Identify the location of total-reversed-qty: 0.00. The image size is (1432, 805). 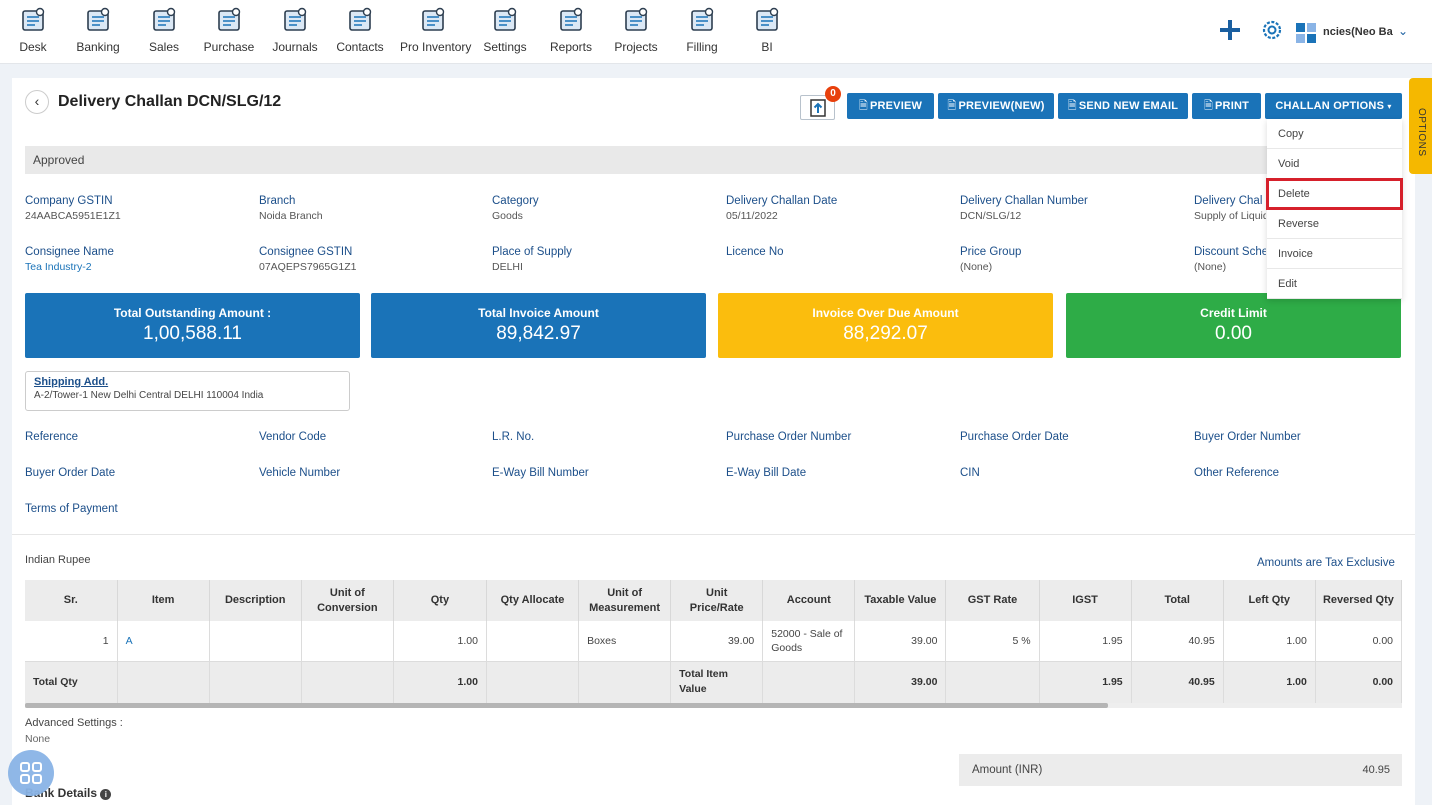
(1359, 682).